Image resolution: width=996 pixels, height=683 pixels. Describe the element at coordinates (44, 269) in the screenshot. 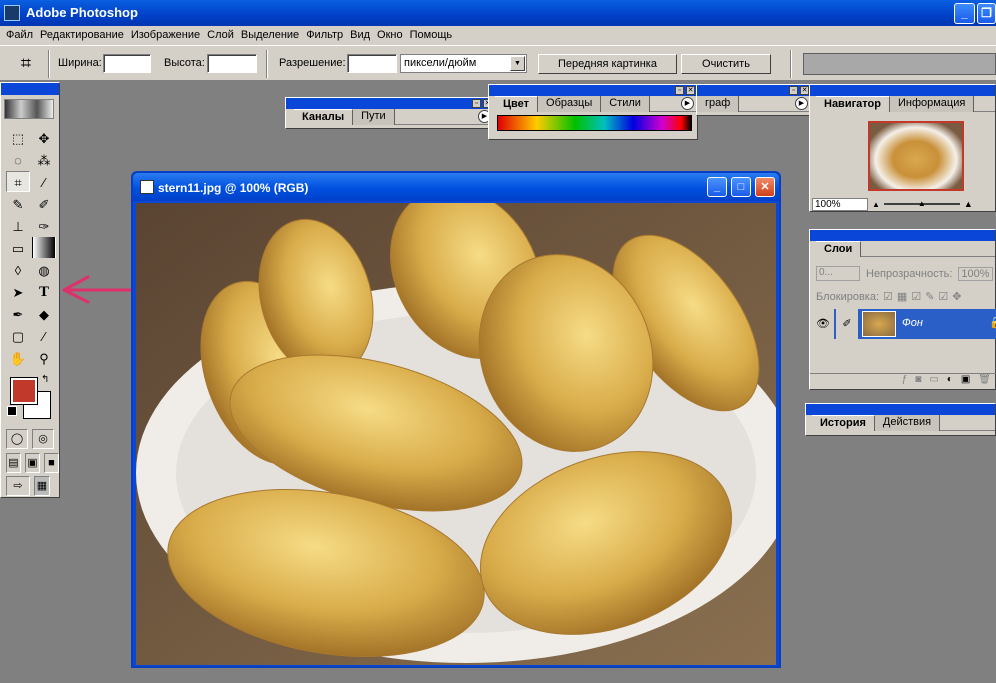

I see `dodge-tool-icon: ◍` at that location.